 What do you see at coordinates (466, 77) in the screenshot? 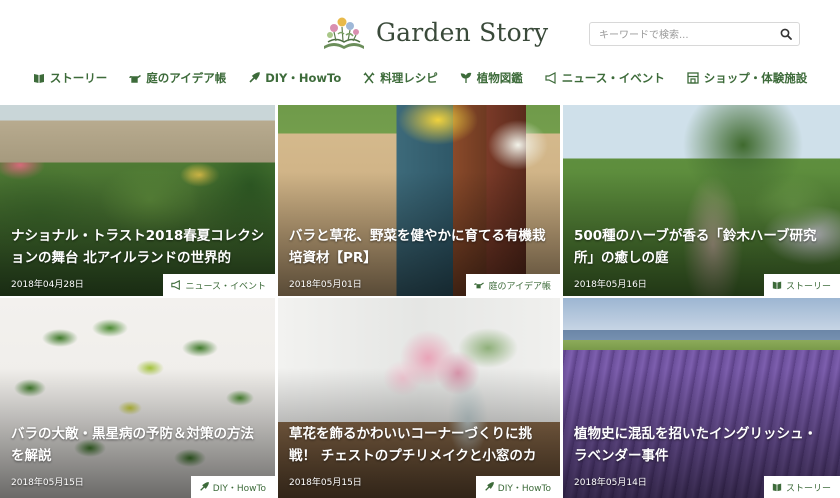
I see `sprout-icon` at bounding box center [466, 77].